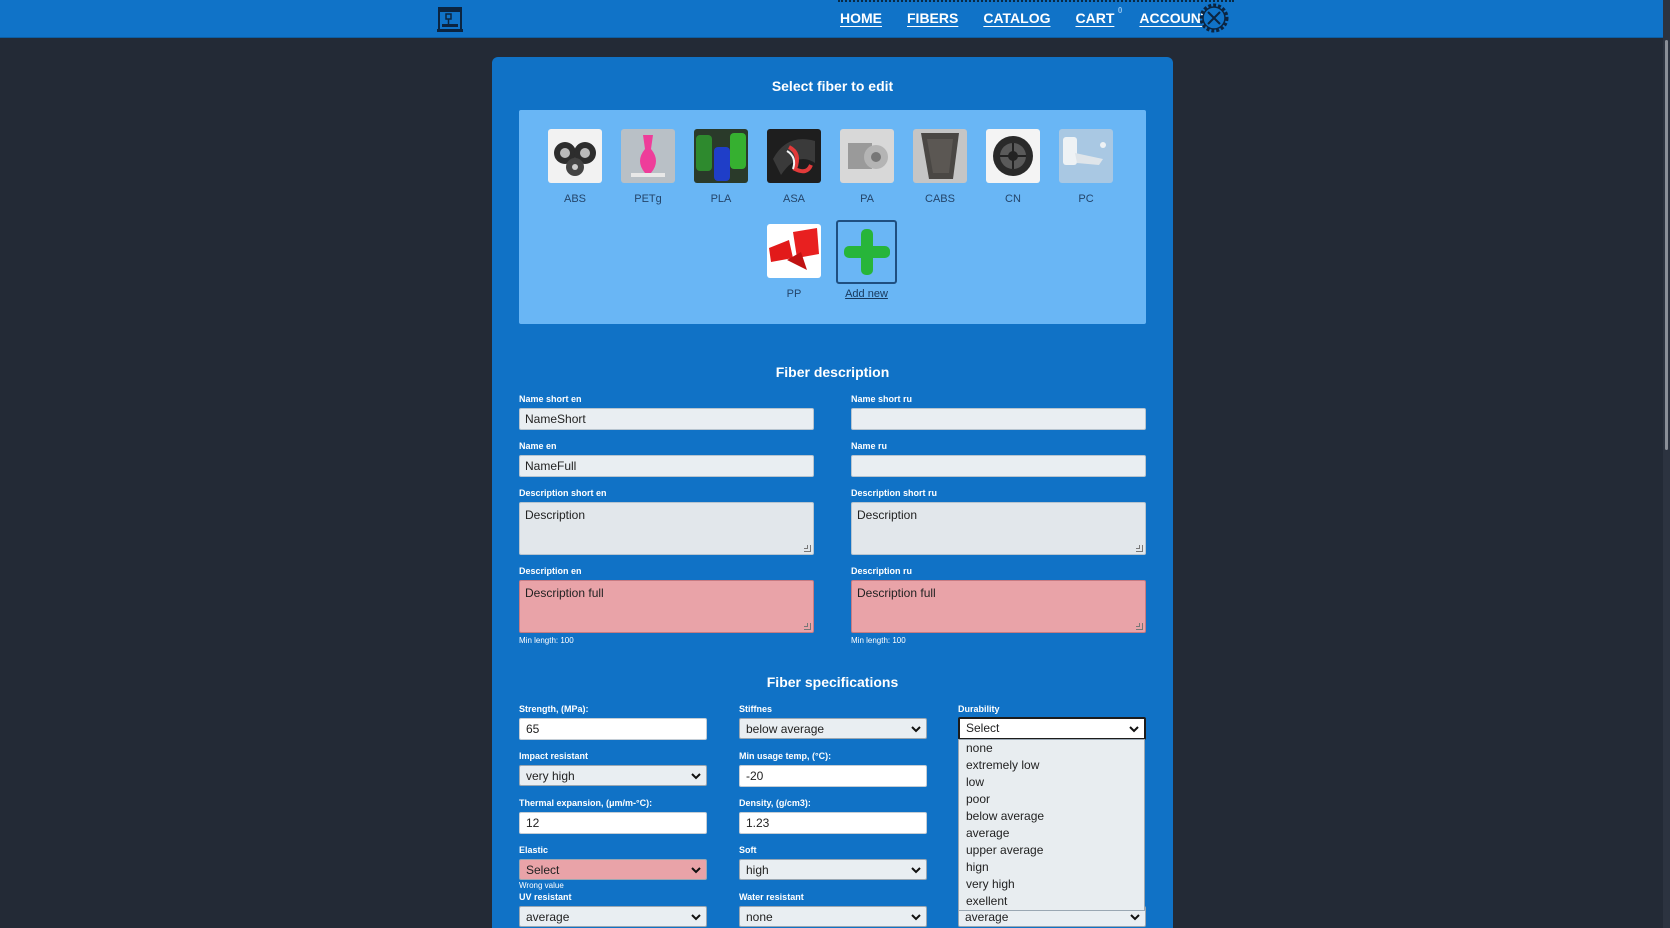  What do you see at coordinates (1051, 901) in the screenshot?
I see `durability-option: exellent` at bounding box center [1051, 901].